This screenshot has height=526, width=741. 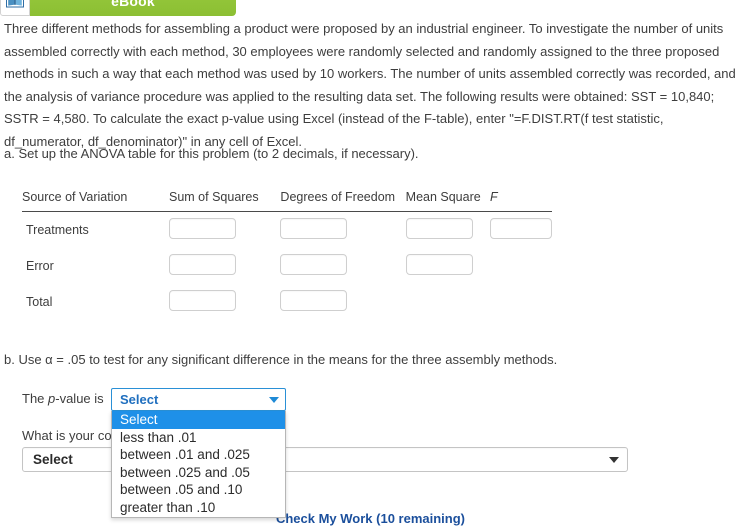 What do you see at coordinates (439, 264) in the screenshot?
I see `input-error-mean-square` at bounding box center [439, 264].